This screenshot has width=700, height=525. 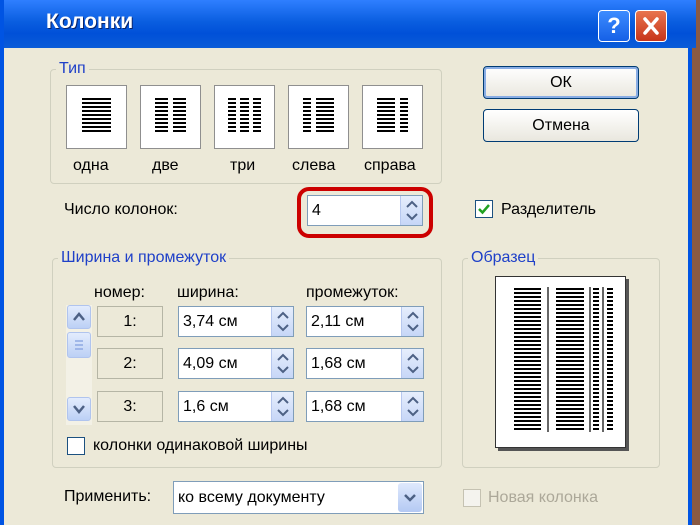 What do you see at coordinates (76, 446) in the screenshot?
I see `equal-width-checkbox` at bounding box center [76, 446].